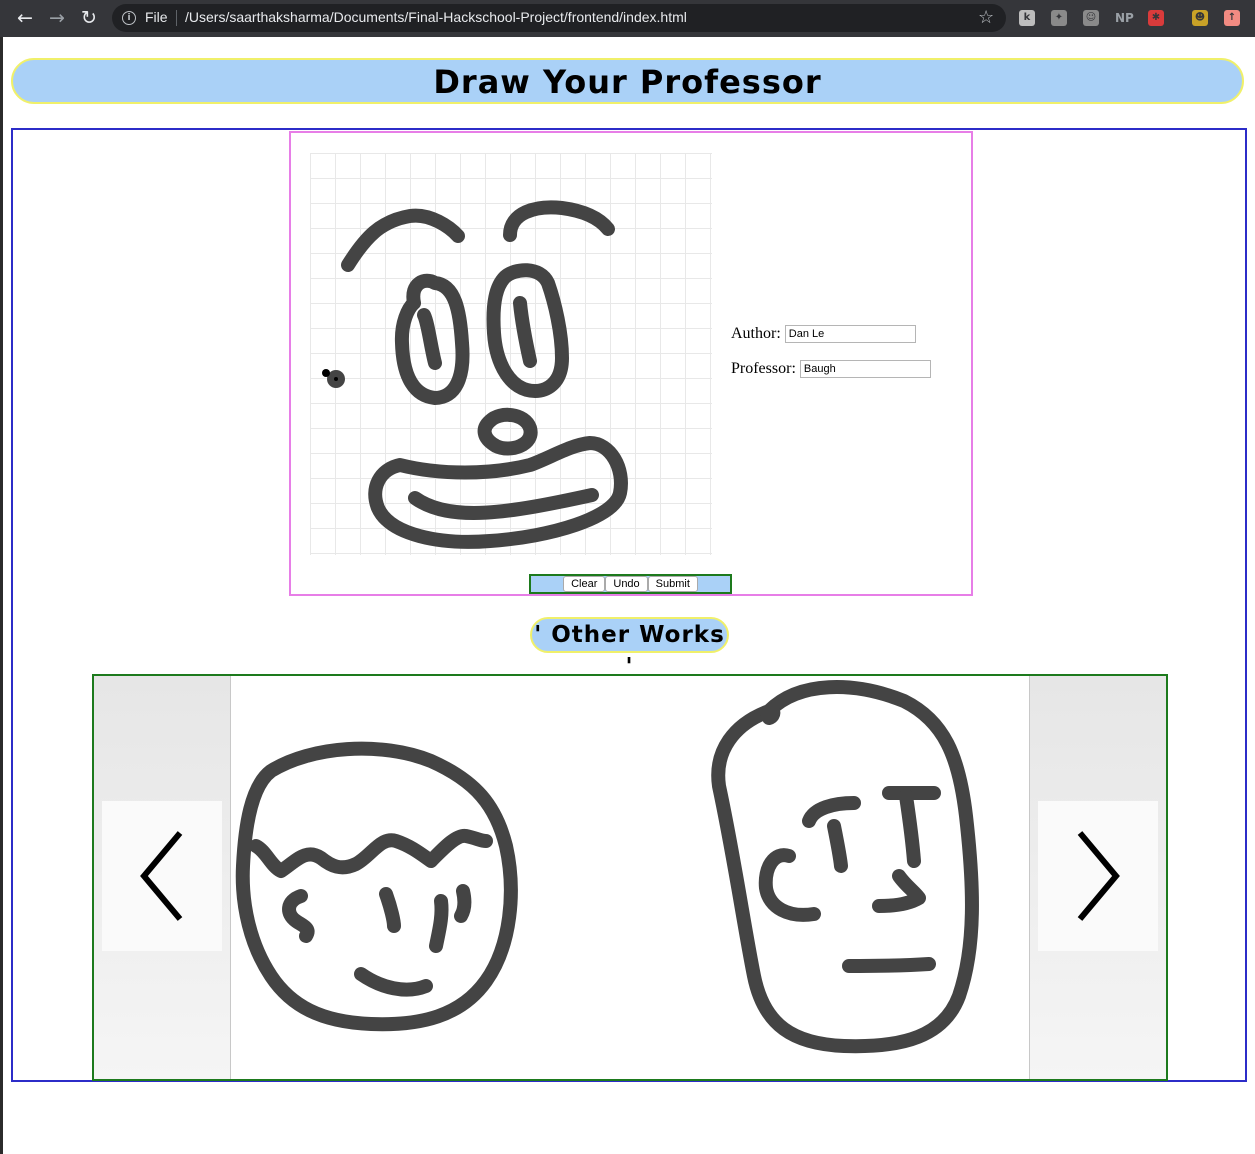 This screenshot has width=1255, height=1154. I want to click on page-title: Draw Your Professor, so click(627, 82).